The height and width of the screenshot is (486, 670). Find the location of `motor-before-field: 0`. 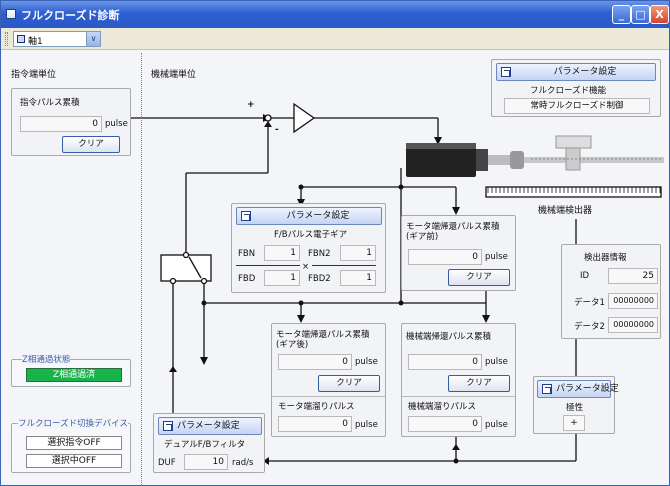

motor-before-field: 0 is located at coordinates (445, 257).